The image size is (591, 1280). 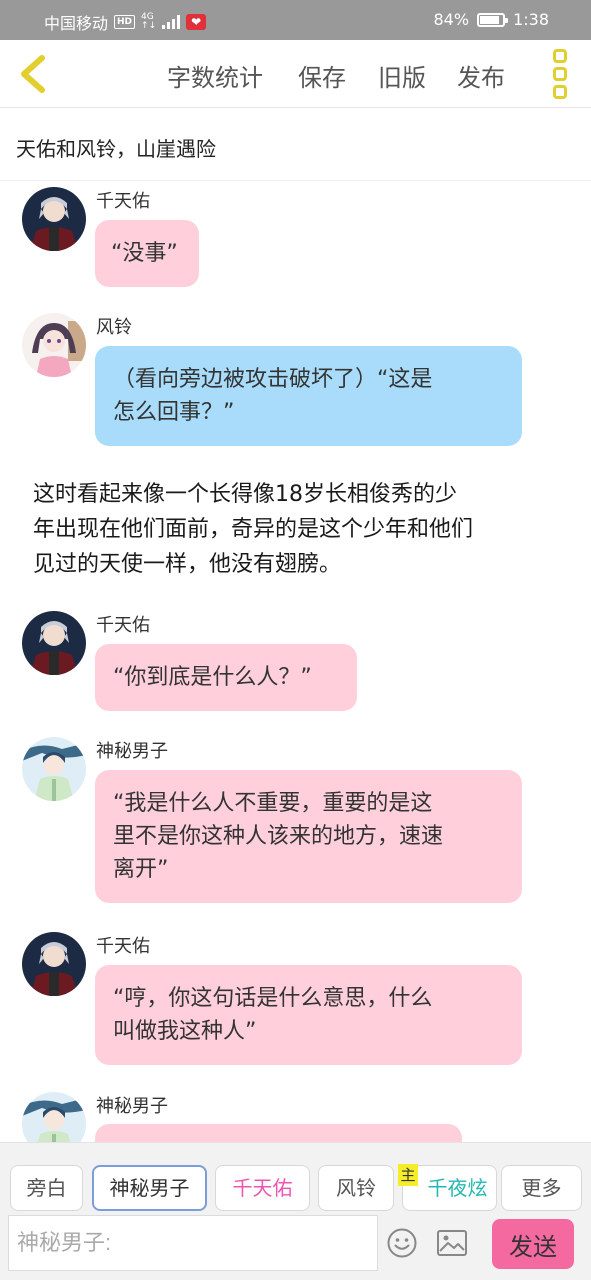 I want to click on host-badge: 主, so click(x=408, y=1175).